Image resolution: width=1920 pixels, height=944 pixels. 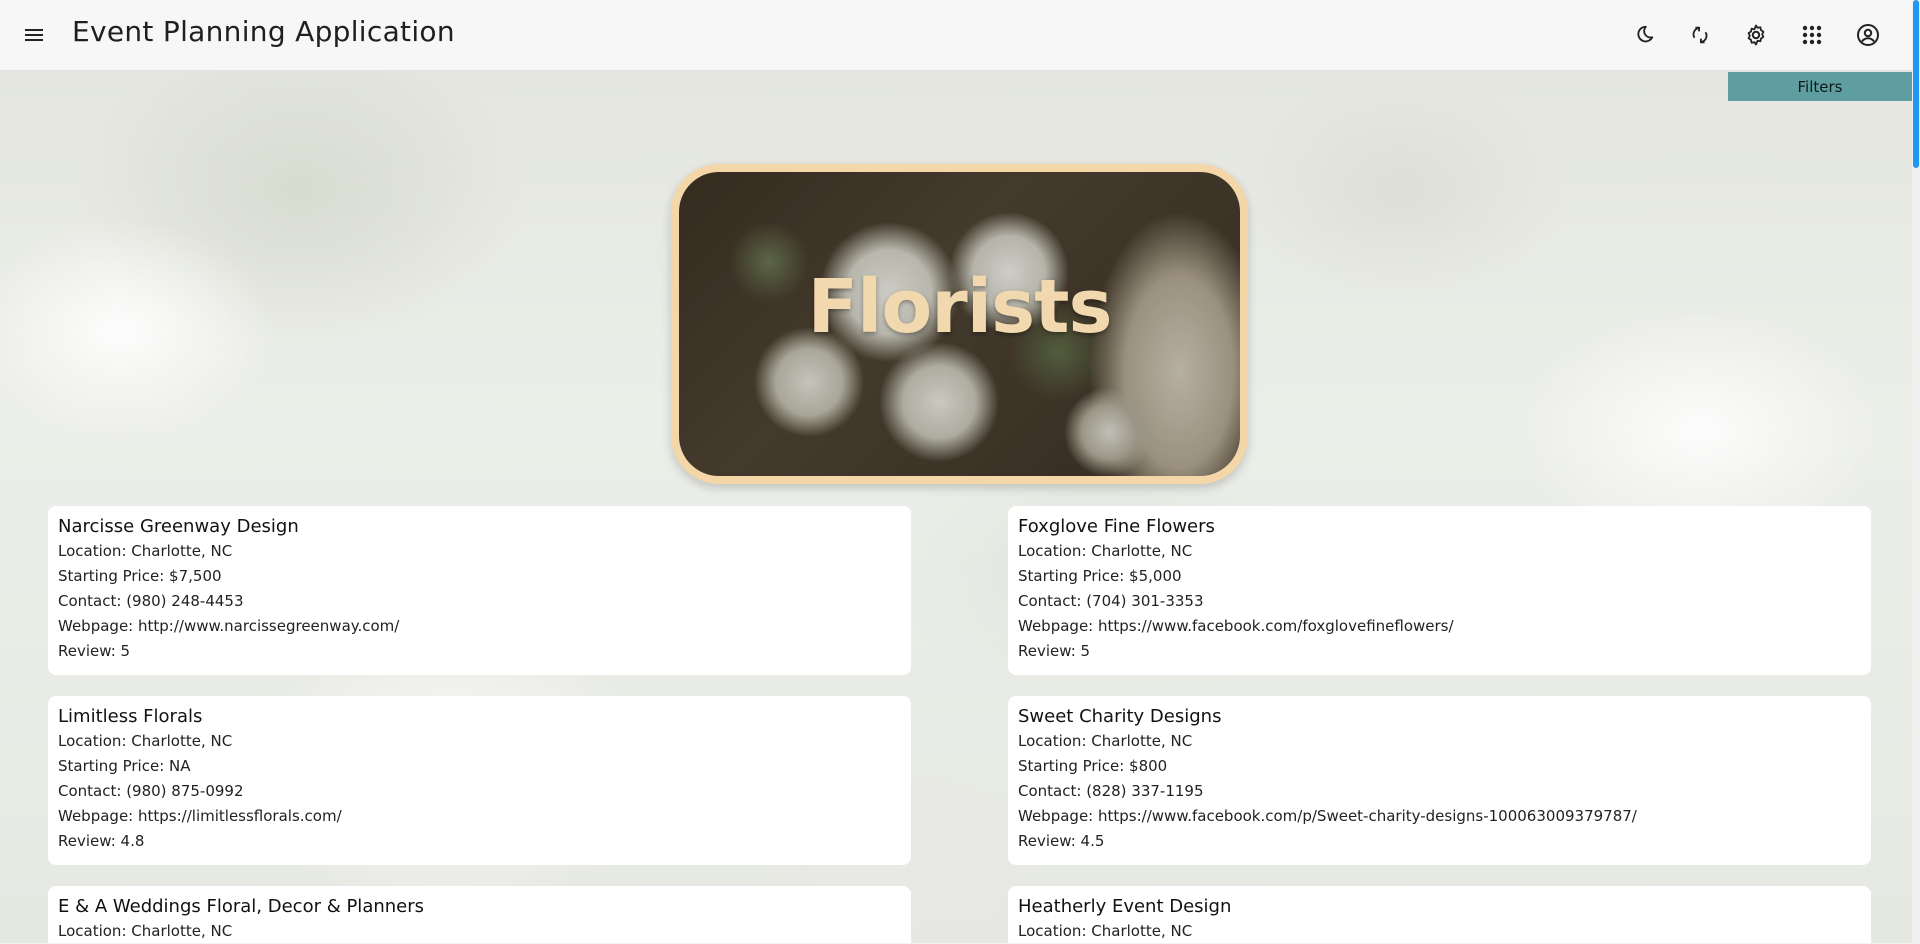 I want to click on vendor-webpage: Webpage: https://limitlessflorals.com/, so click(x=200, y=816).